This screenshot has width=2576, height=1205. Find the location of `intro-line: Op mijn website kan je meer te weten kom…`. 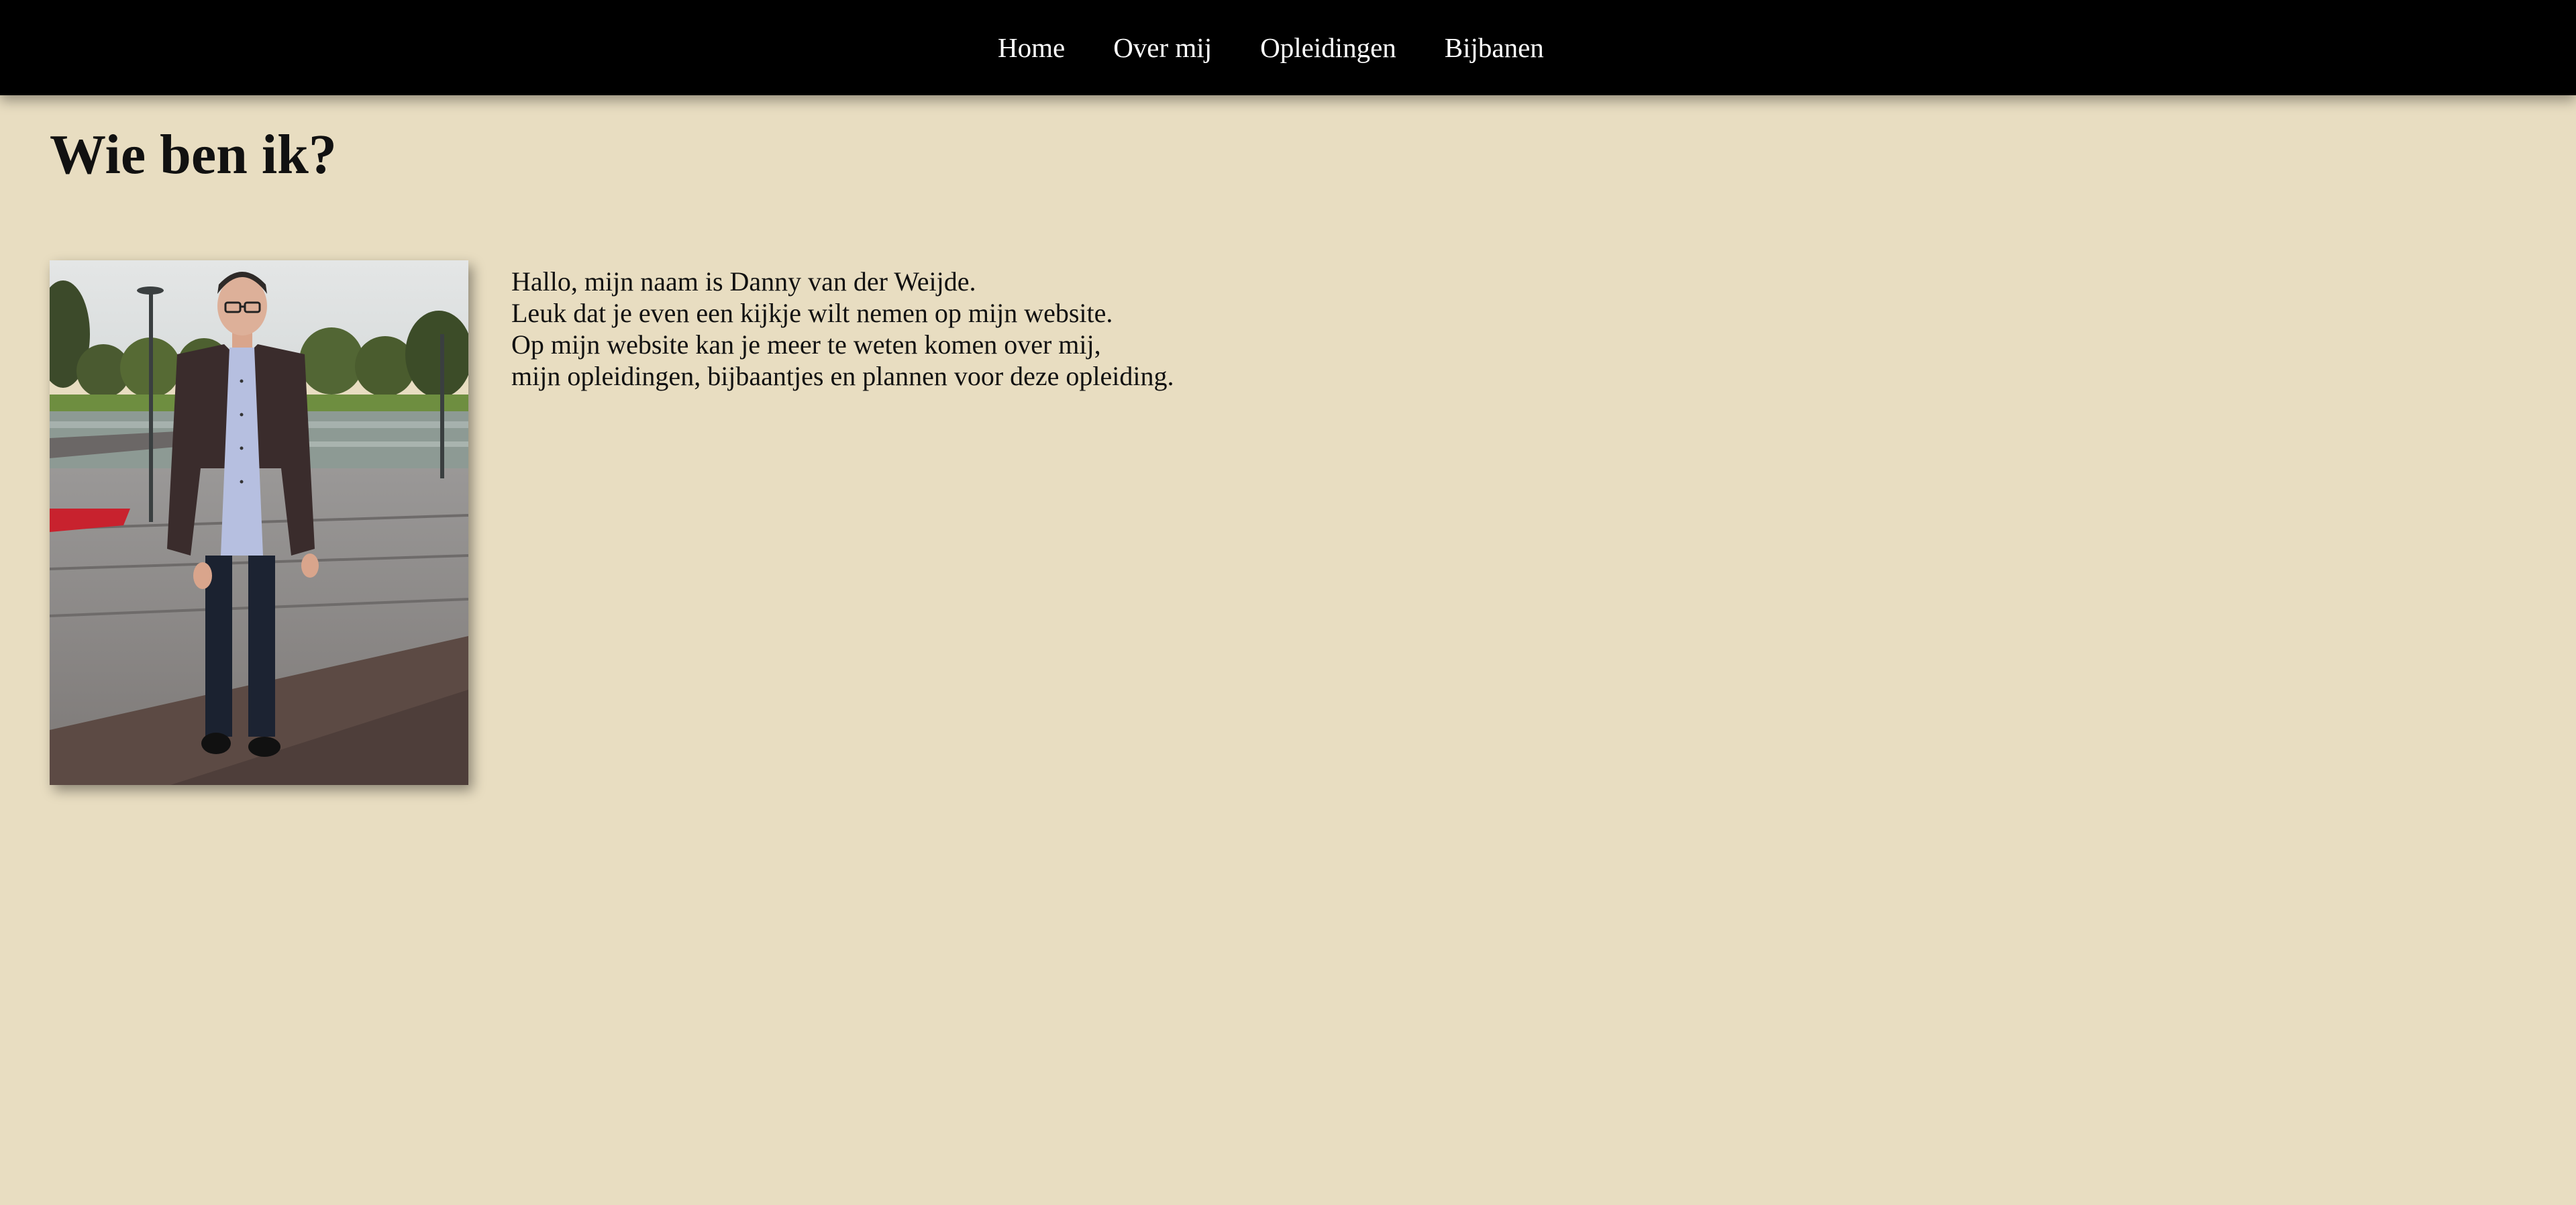

intro-line: Op mijn website kan je meer te weten kom… is located at coordinates (806, 344).